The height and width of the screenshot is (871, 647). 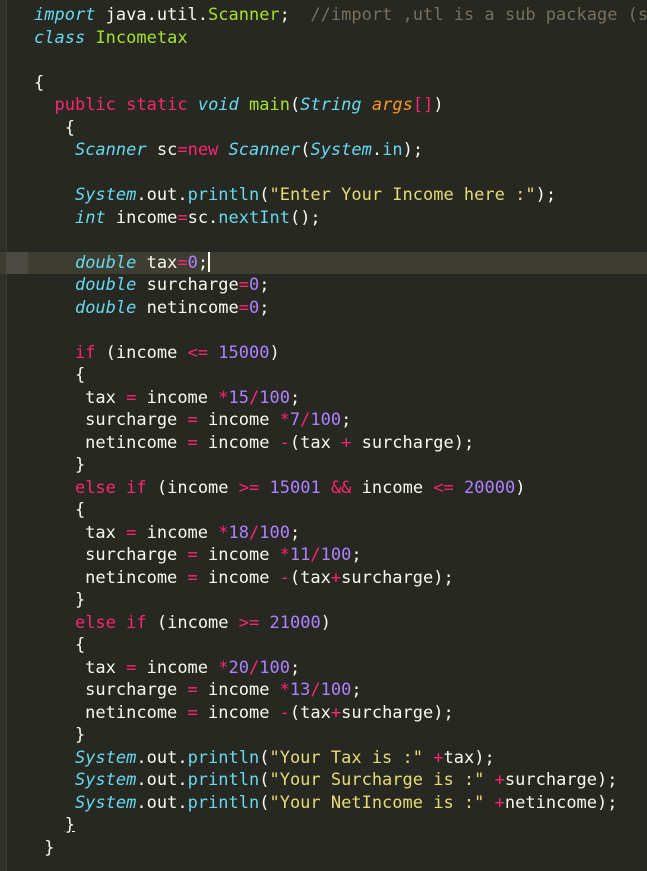 What do you see at coordinates (323, 285) in the screenshot?
I see `code-line: double surcharge=0;` at bounding box center [323, 285].